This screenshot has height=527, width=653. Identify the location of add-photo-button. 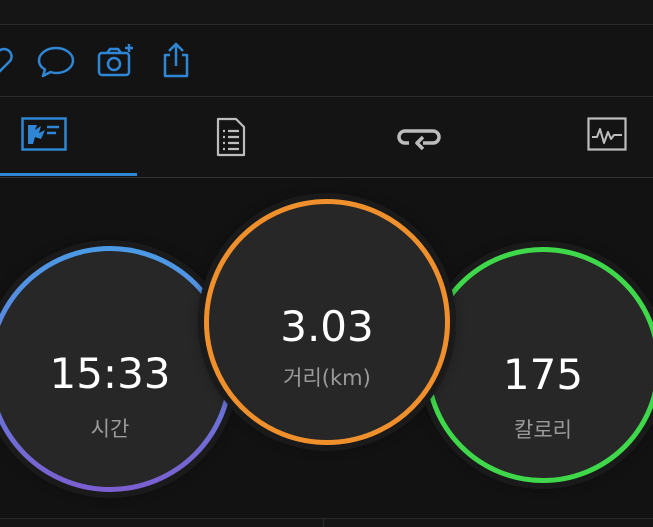
(116, 61).